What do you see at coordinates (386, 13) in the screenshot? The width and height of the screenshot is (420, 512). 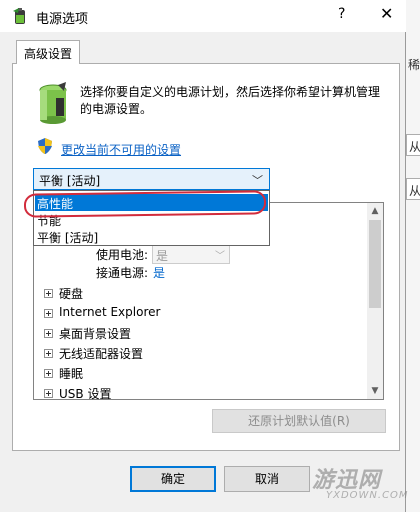 I see `close-button: ✕` at bounding box center [386, 13].